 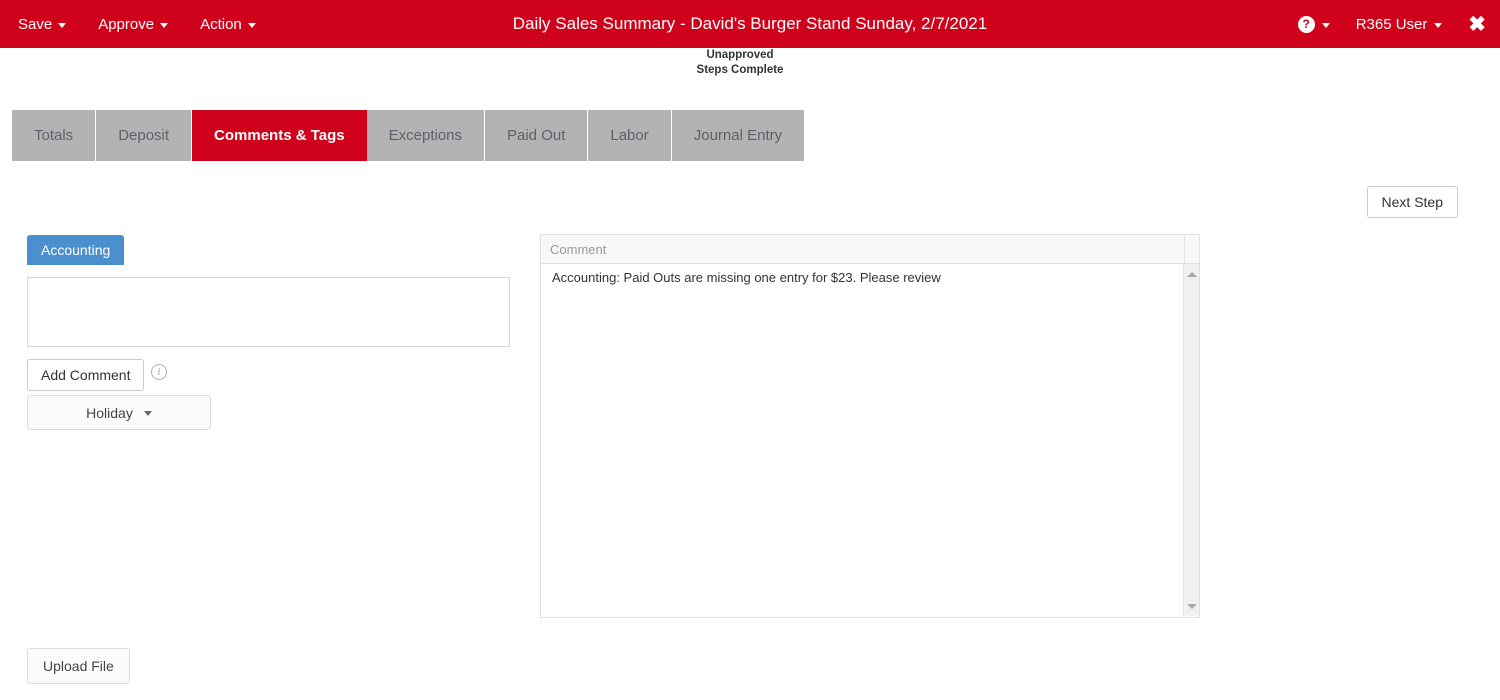 What do you see at coordinates (1306, 24) in the screenshot?
I see `question-mark-icon: ?` at bounding box center [1306, 24].